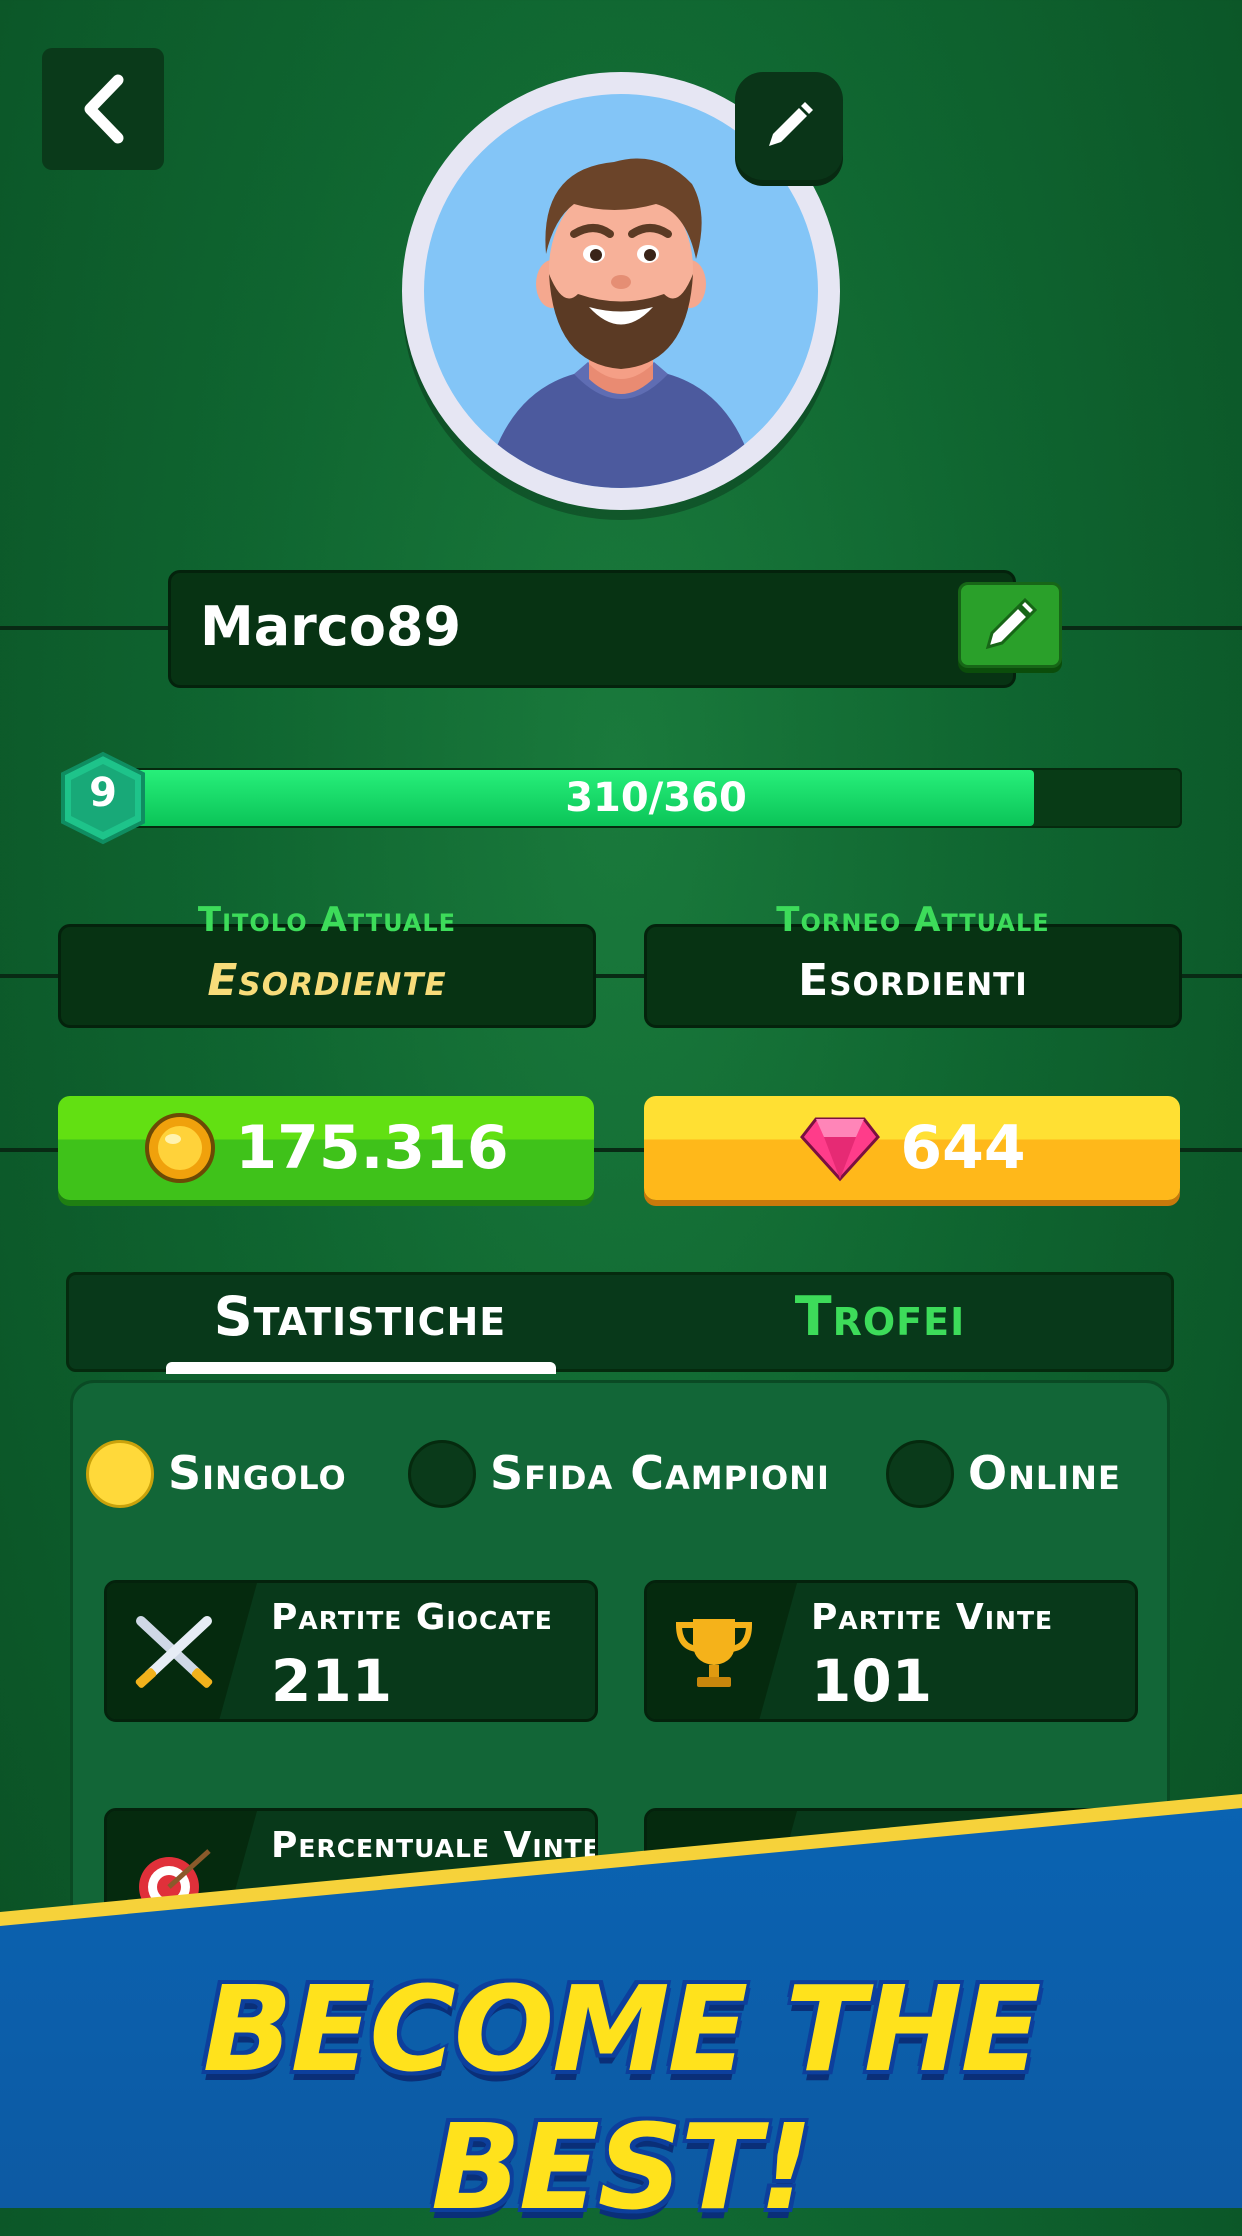 This screenshot has width=1242, height=2236. I want to click on edit-name-button, so click(1010, 625).